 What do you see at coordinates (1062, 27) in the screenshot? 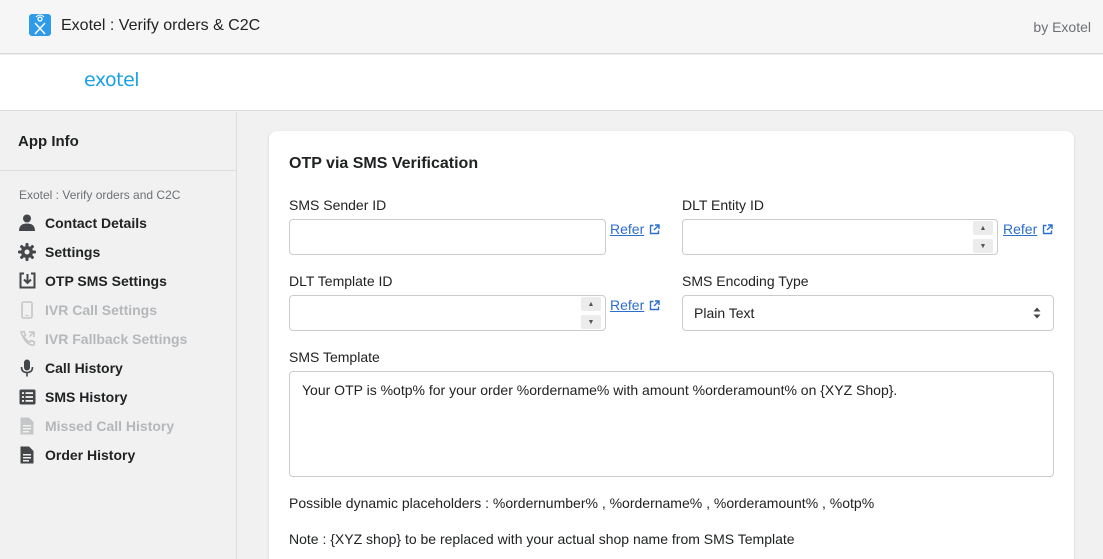
I see `vendor-label: by Exotel` at bounding box center [1062, 27].